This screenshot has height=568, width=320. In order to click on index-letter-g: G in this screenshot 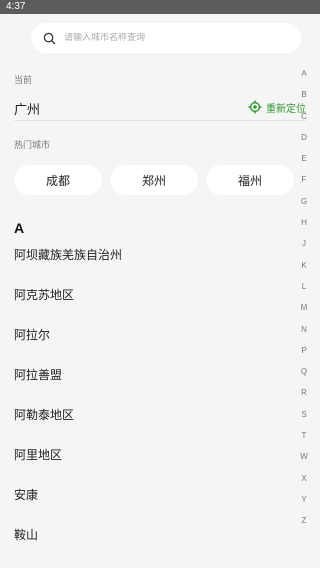, I will do `click(304, 201)`.